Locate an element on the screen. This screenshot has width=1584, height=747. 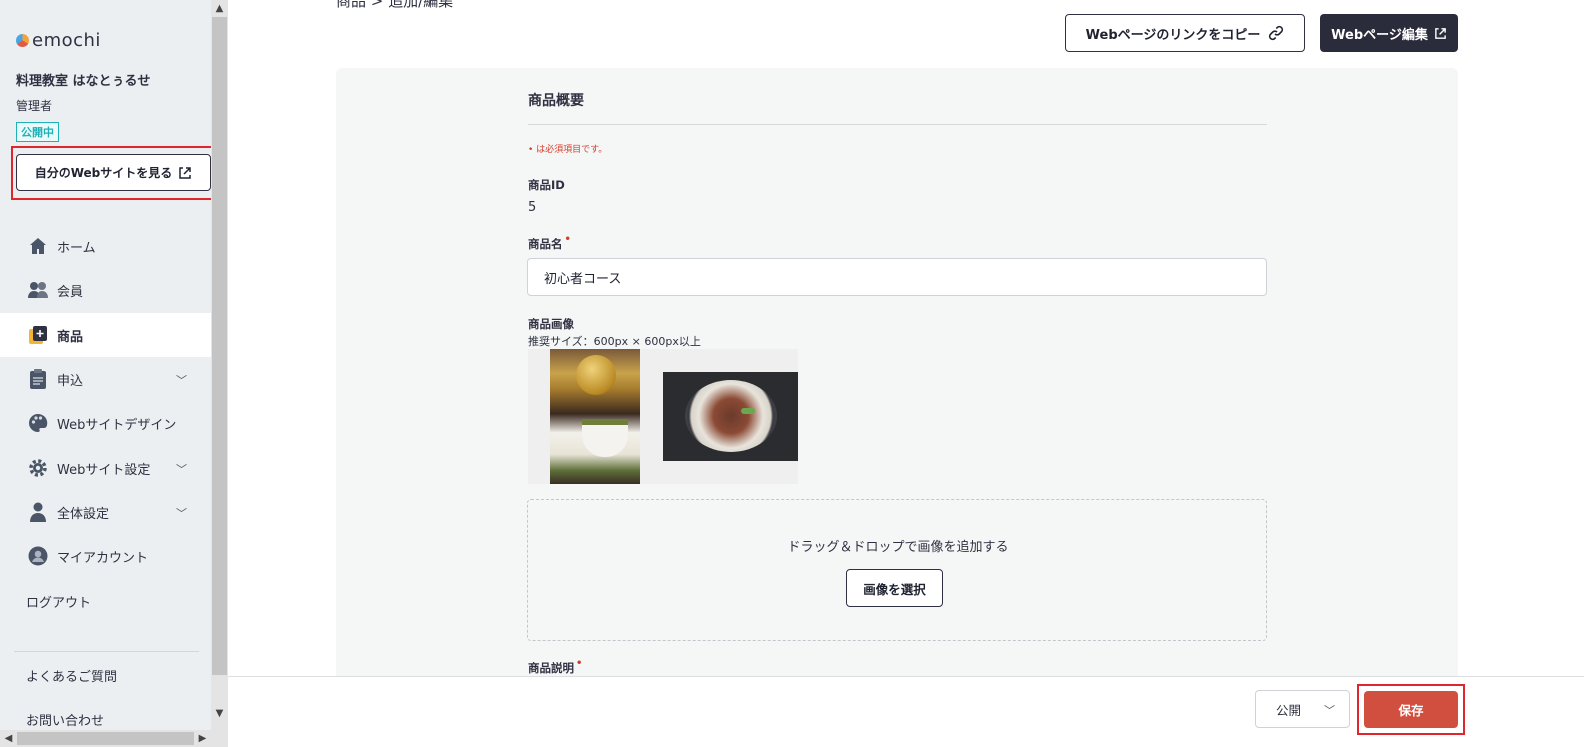
logo-text: emochi is located at coordinates (66, 40).